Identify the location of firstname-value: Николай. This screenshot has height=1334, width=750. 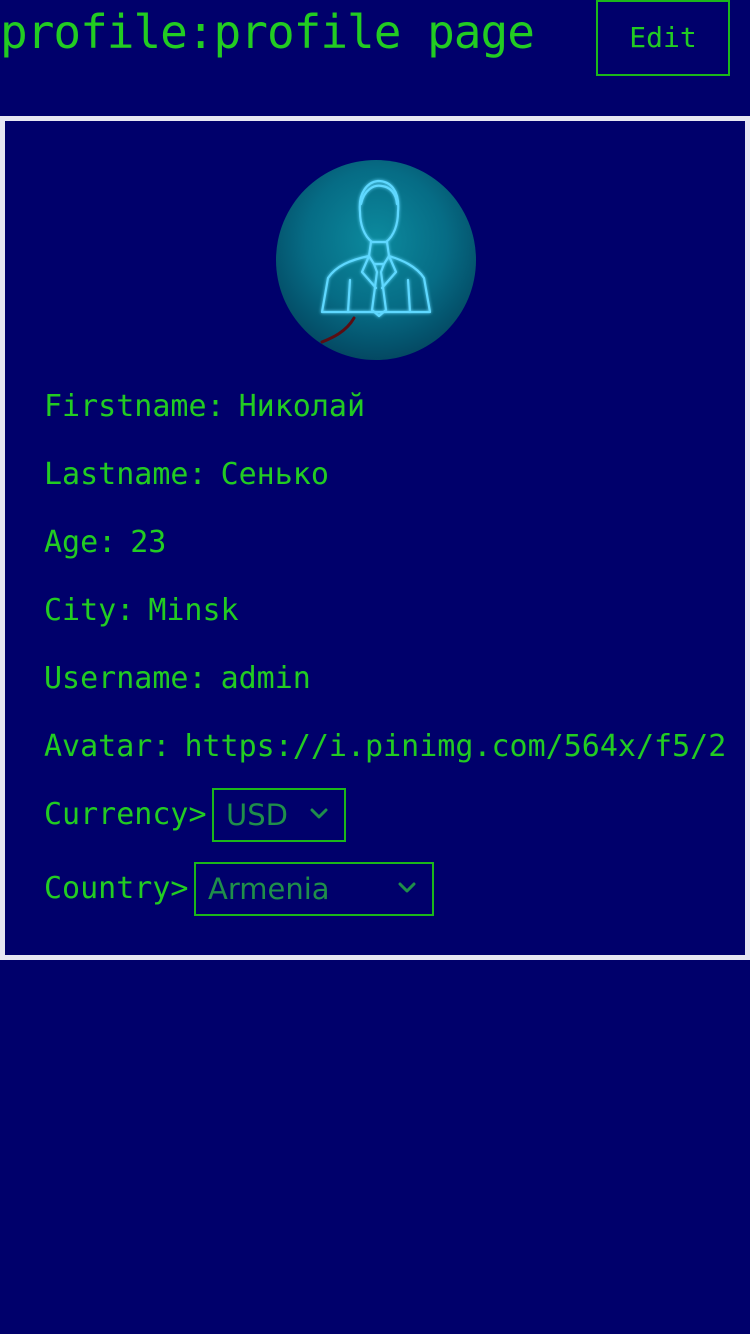
(302, 406).